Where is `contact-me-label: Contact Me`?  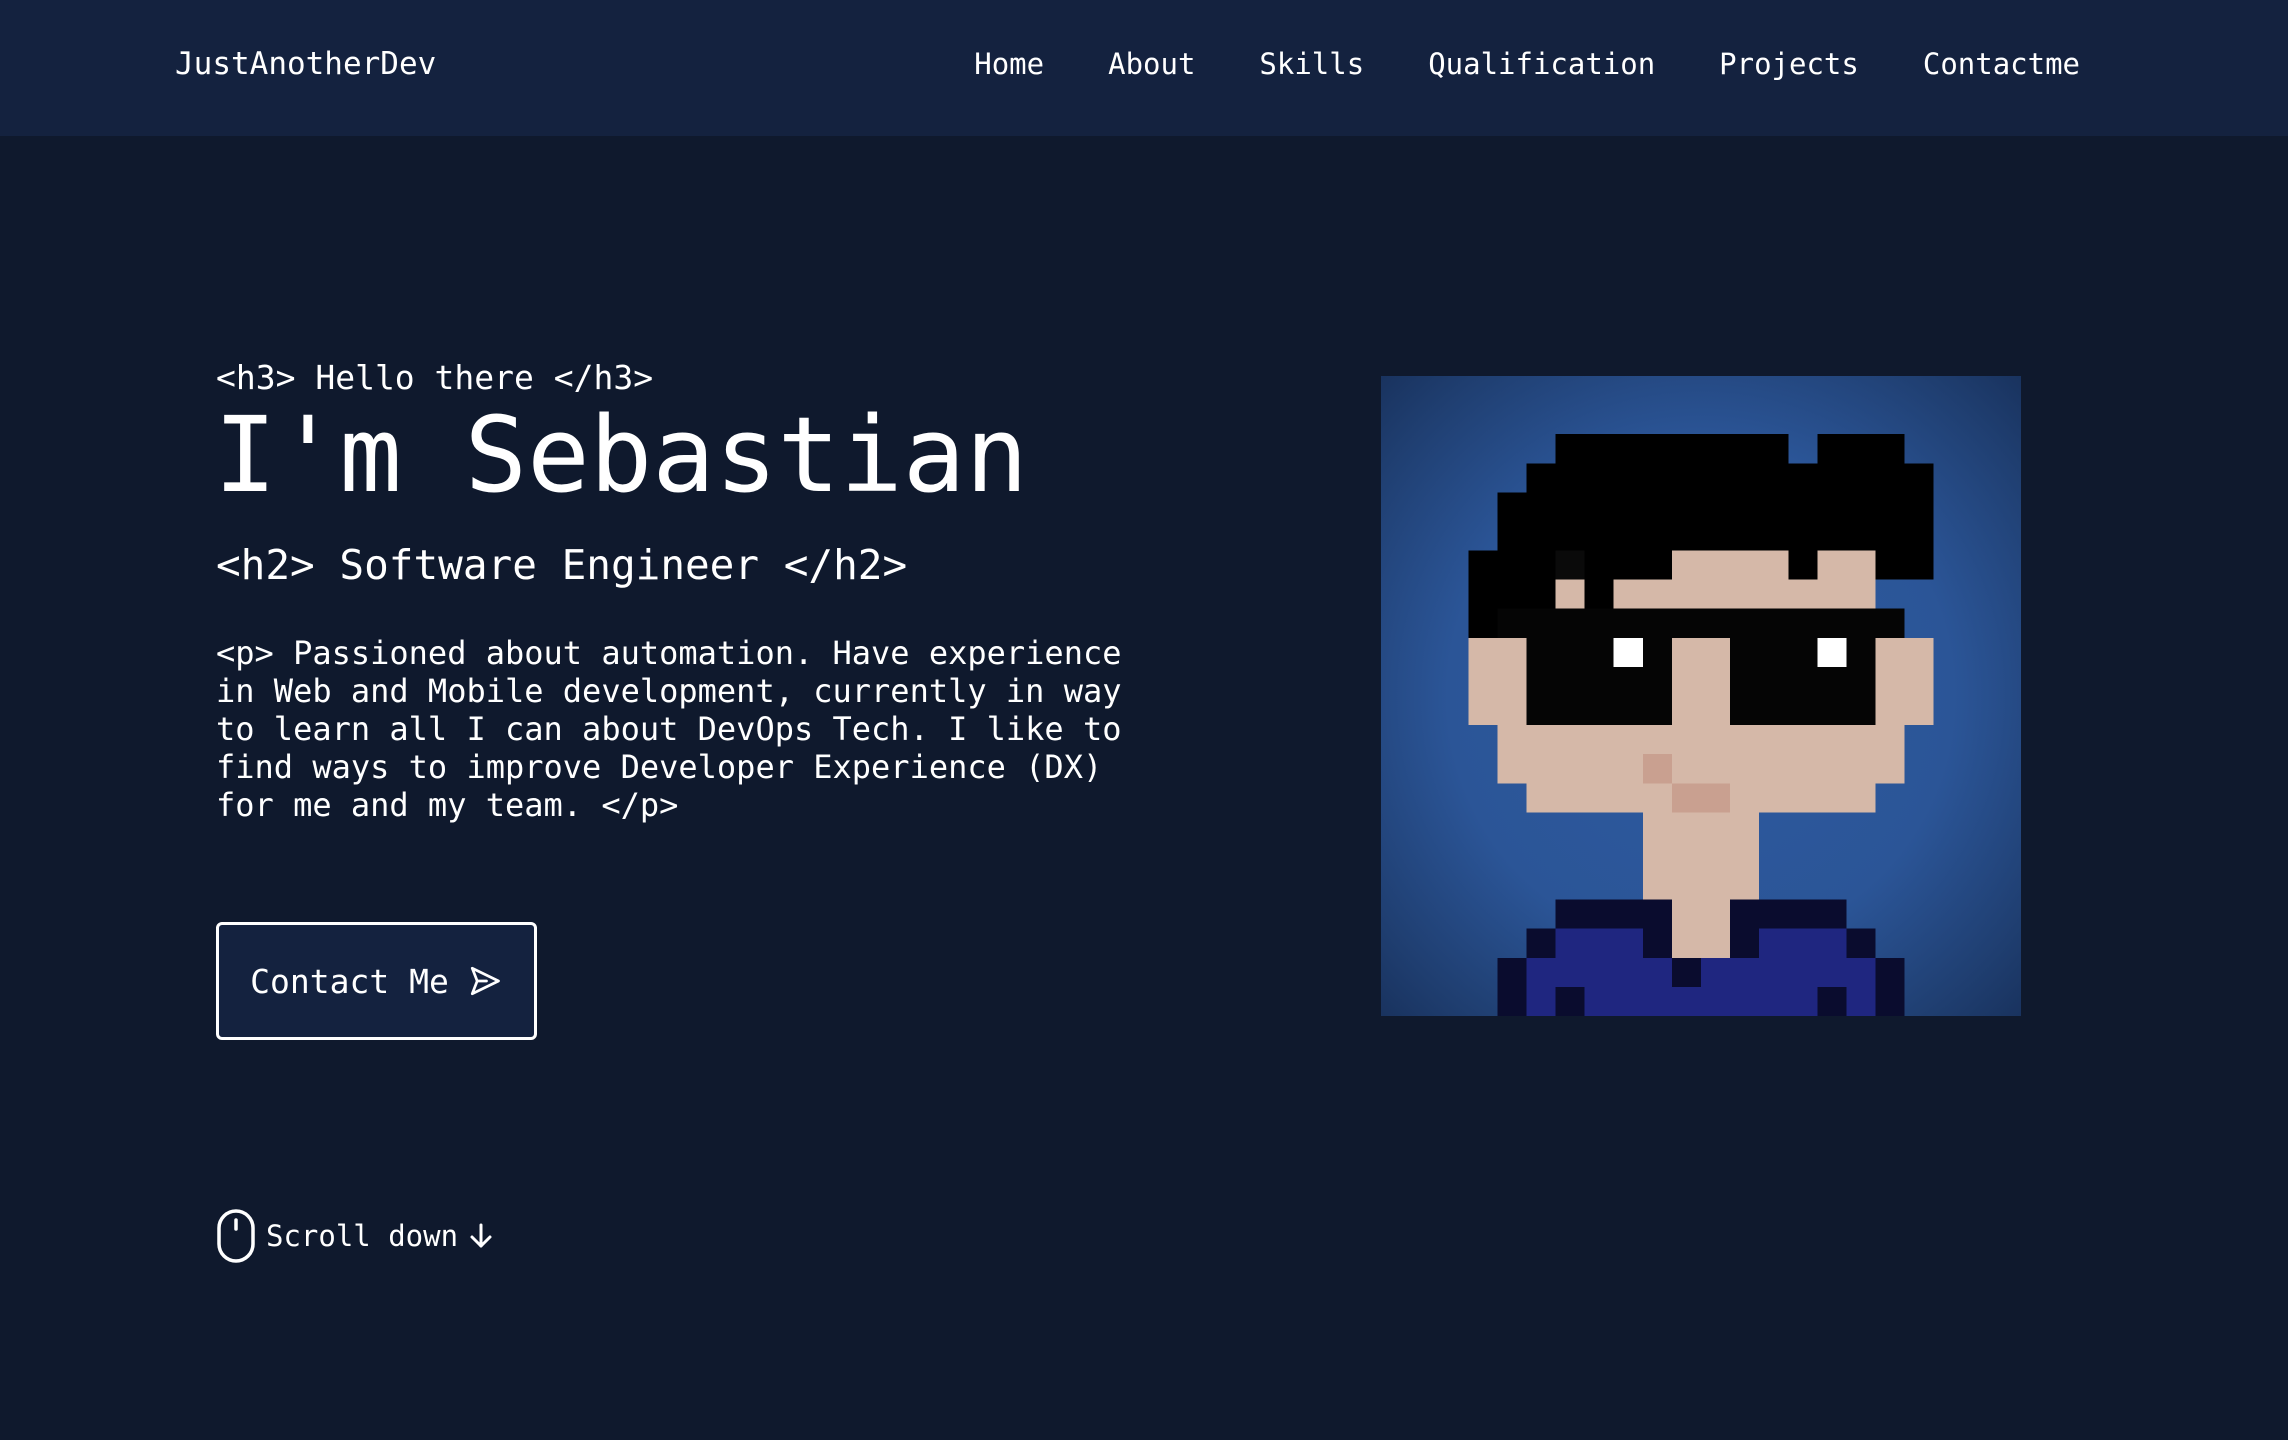 contact-me-label: Contact Me is located at coordinates (349, 981).